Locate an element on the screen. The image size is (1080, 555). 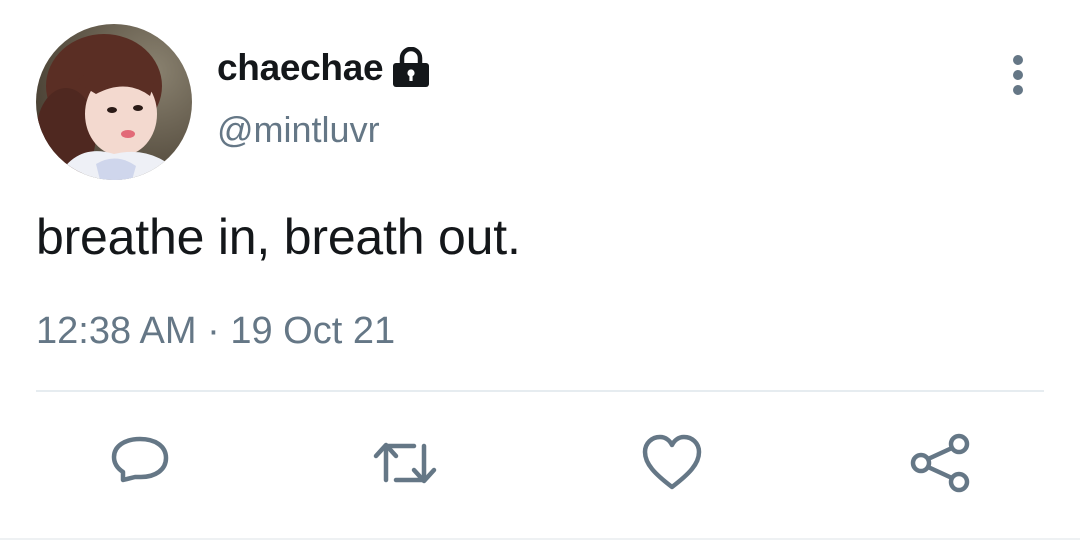
tweet-timestamp: 12:38 AM · 19 Oct 21 is located at coordinates (215, 331).